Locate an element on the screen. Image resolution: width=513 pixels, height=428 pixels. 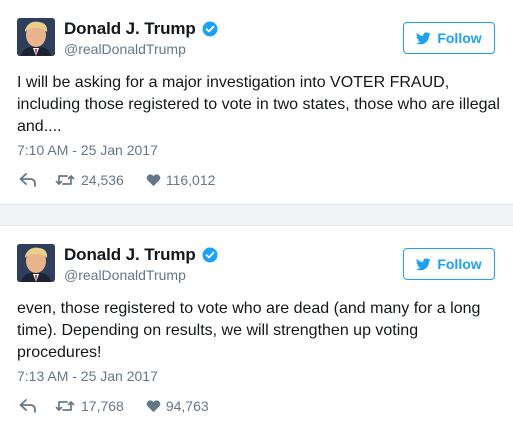
timestamp: 7:13 AM - 25 Jan 2017 is located at coordinates (87, 376).